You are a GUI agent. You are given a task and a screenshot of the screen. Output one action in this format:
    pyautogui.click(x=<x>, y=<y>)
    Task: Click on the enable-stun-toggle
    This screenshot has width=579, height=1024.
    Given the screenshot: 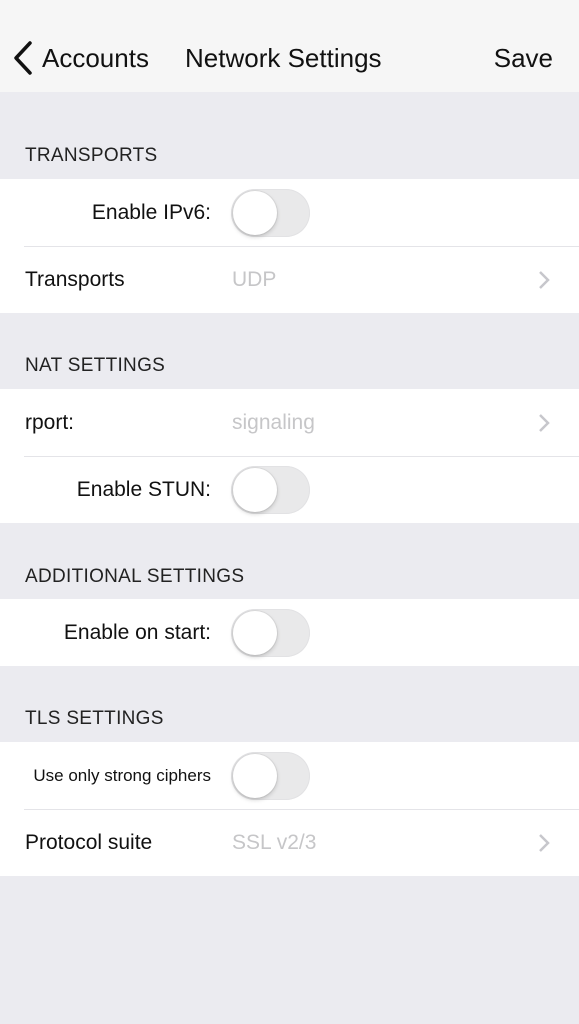 What is the action you would take?
    pyautogui.click(x=270, y=489)
    